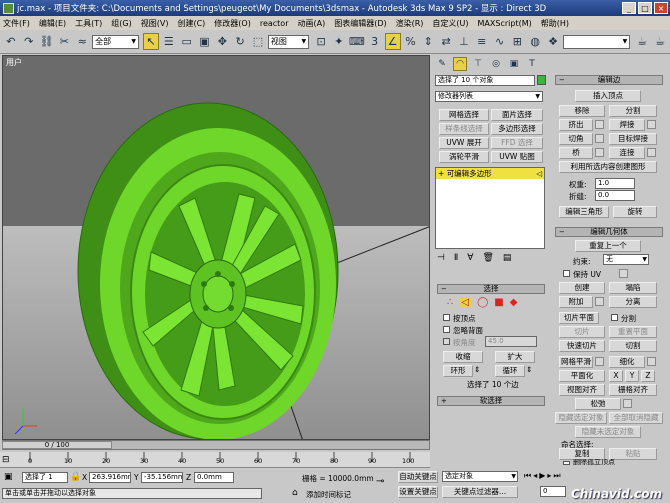 The height and width of the screenshot is (503, 670). Describe the element at coordinates (375, 41) in the screenshot. I see `snap-toggle-icon: 3` at that location.